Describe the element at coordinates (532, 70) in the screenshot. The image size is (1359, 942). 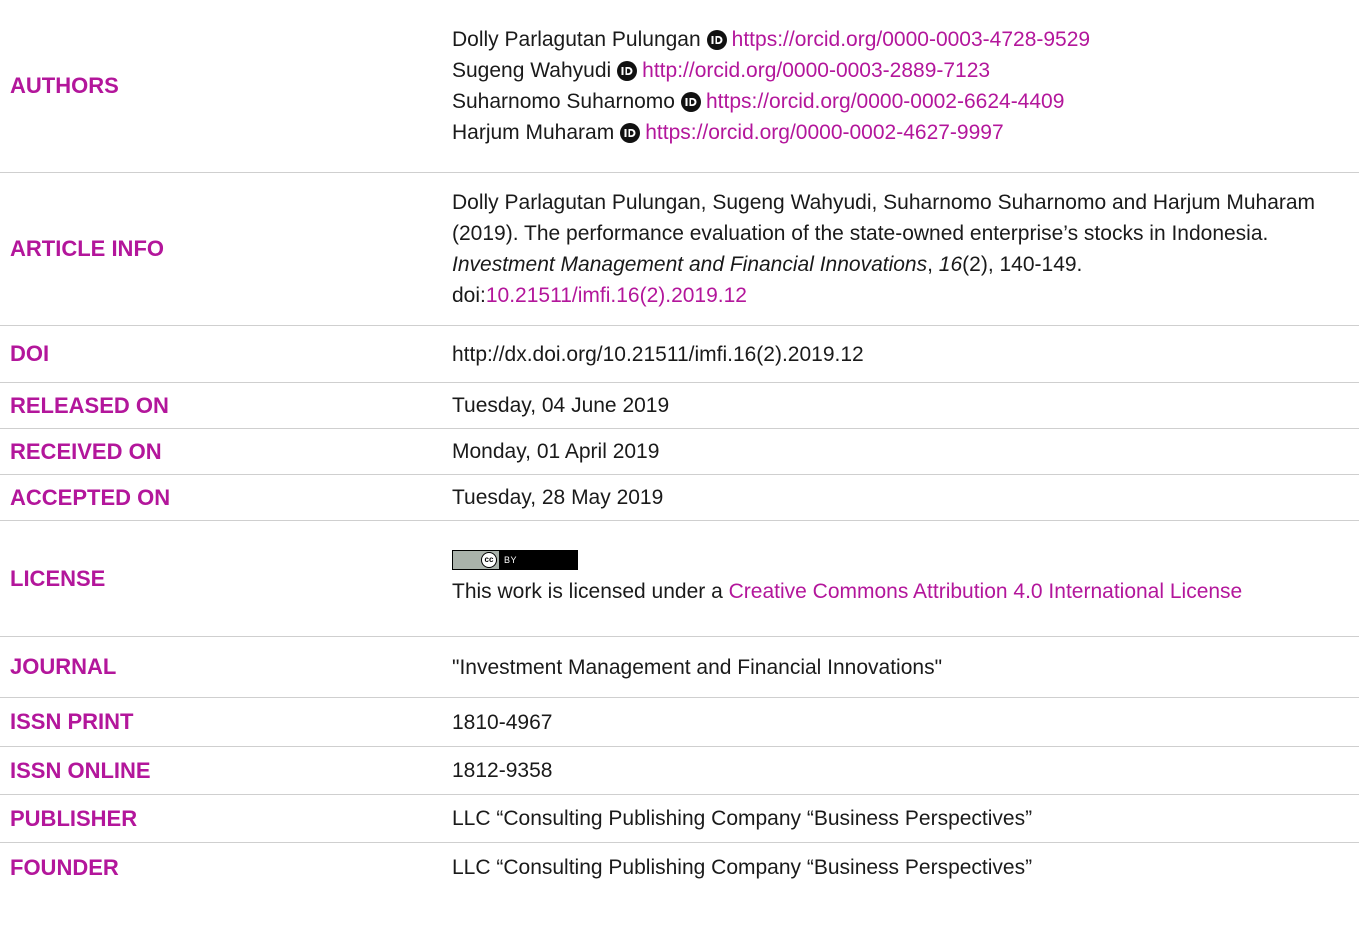
I see `author-name: Sugeng Wahyudi` at that location.